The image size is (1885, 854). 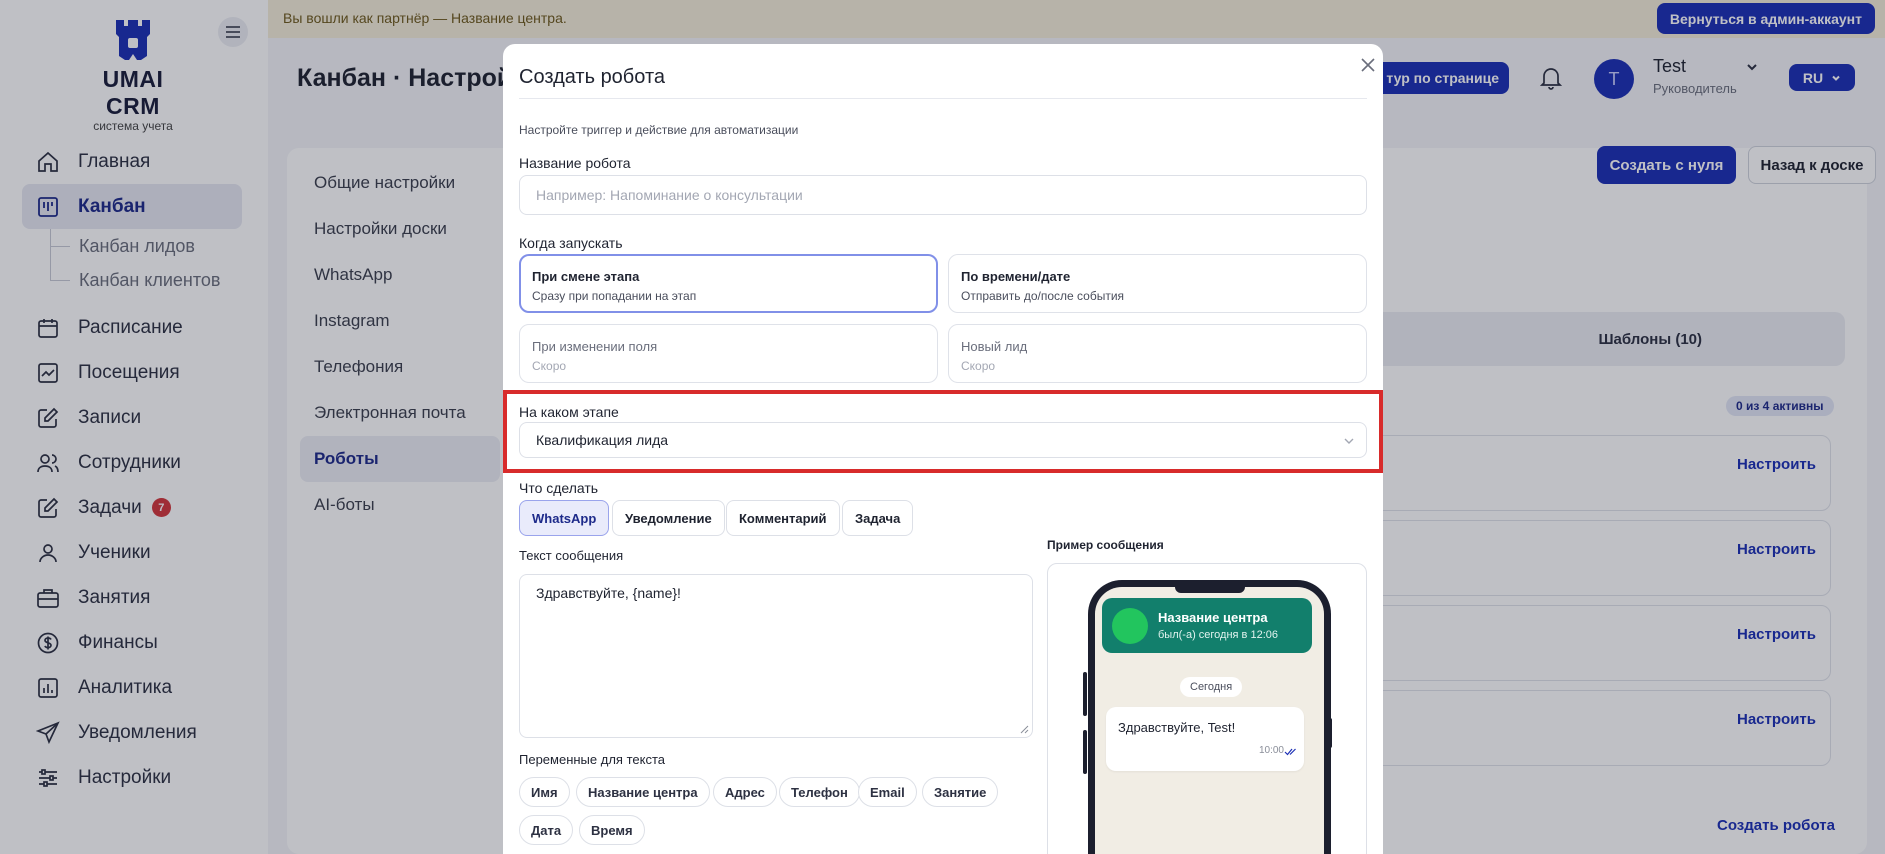 What do you see at coordinates (595, 346) in the screenshot?
I see `trigger-title: При изменении поля` at bounding box center [595, 346].